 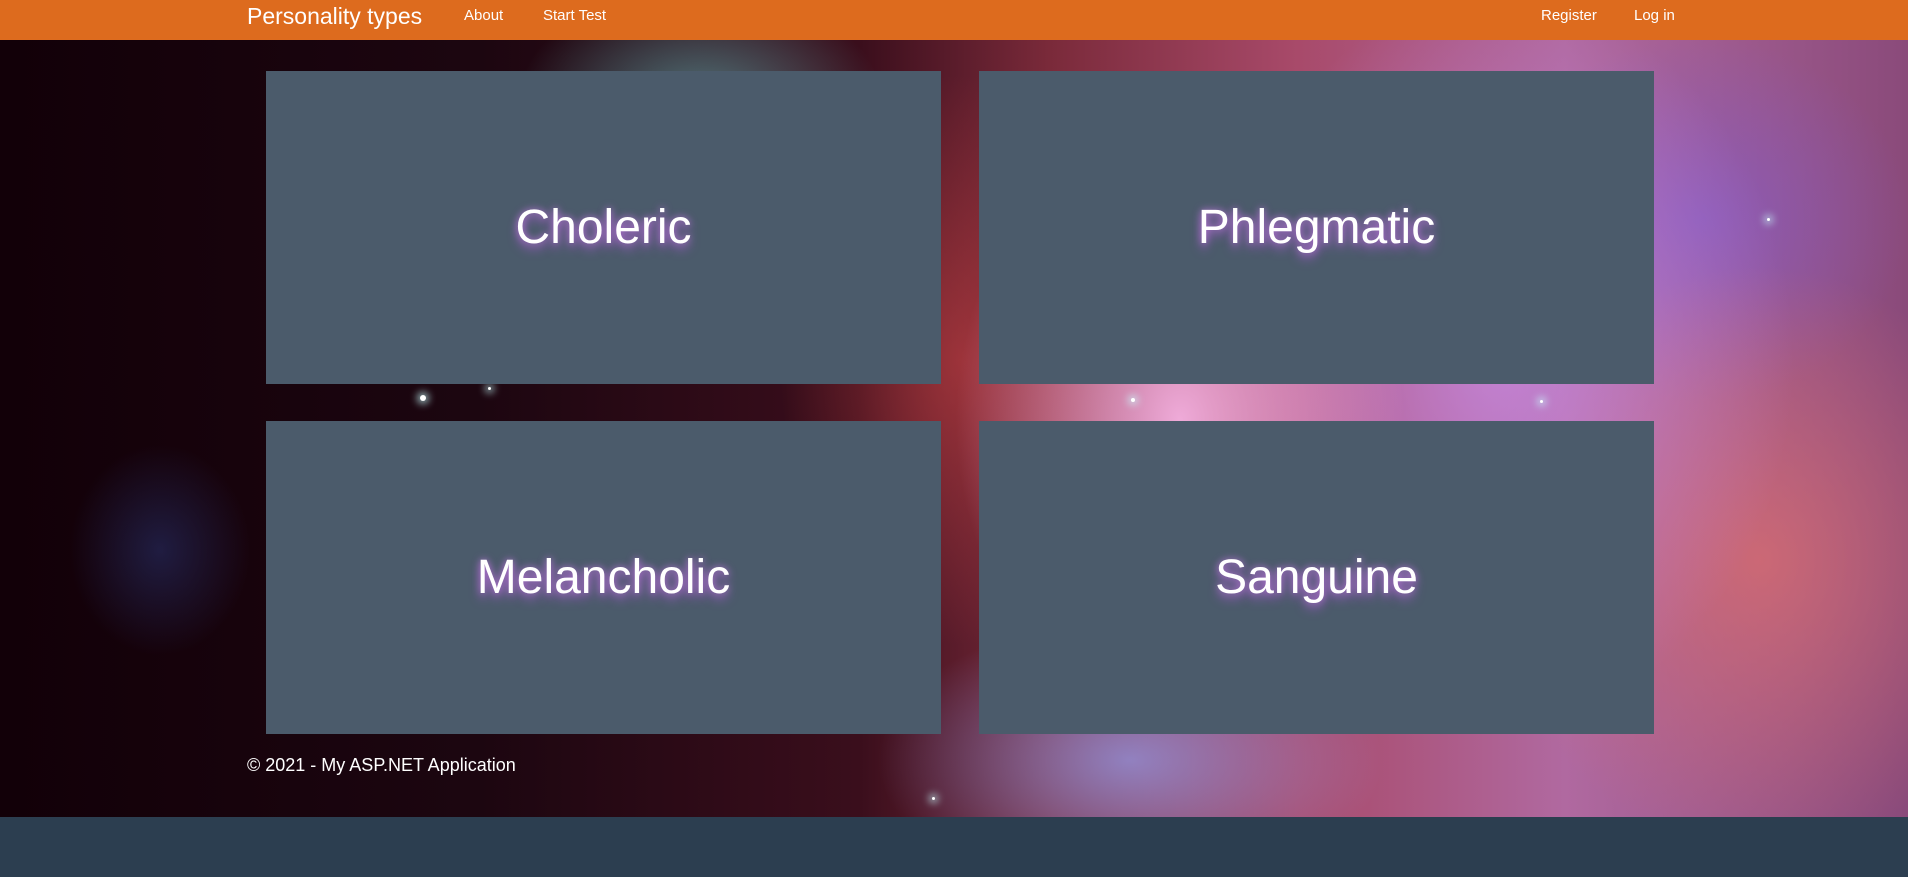 What do you see at coordinates (483, 16) in the screenshot?
I see `nav-about-link: About` at bounding box center [483, 16].